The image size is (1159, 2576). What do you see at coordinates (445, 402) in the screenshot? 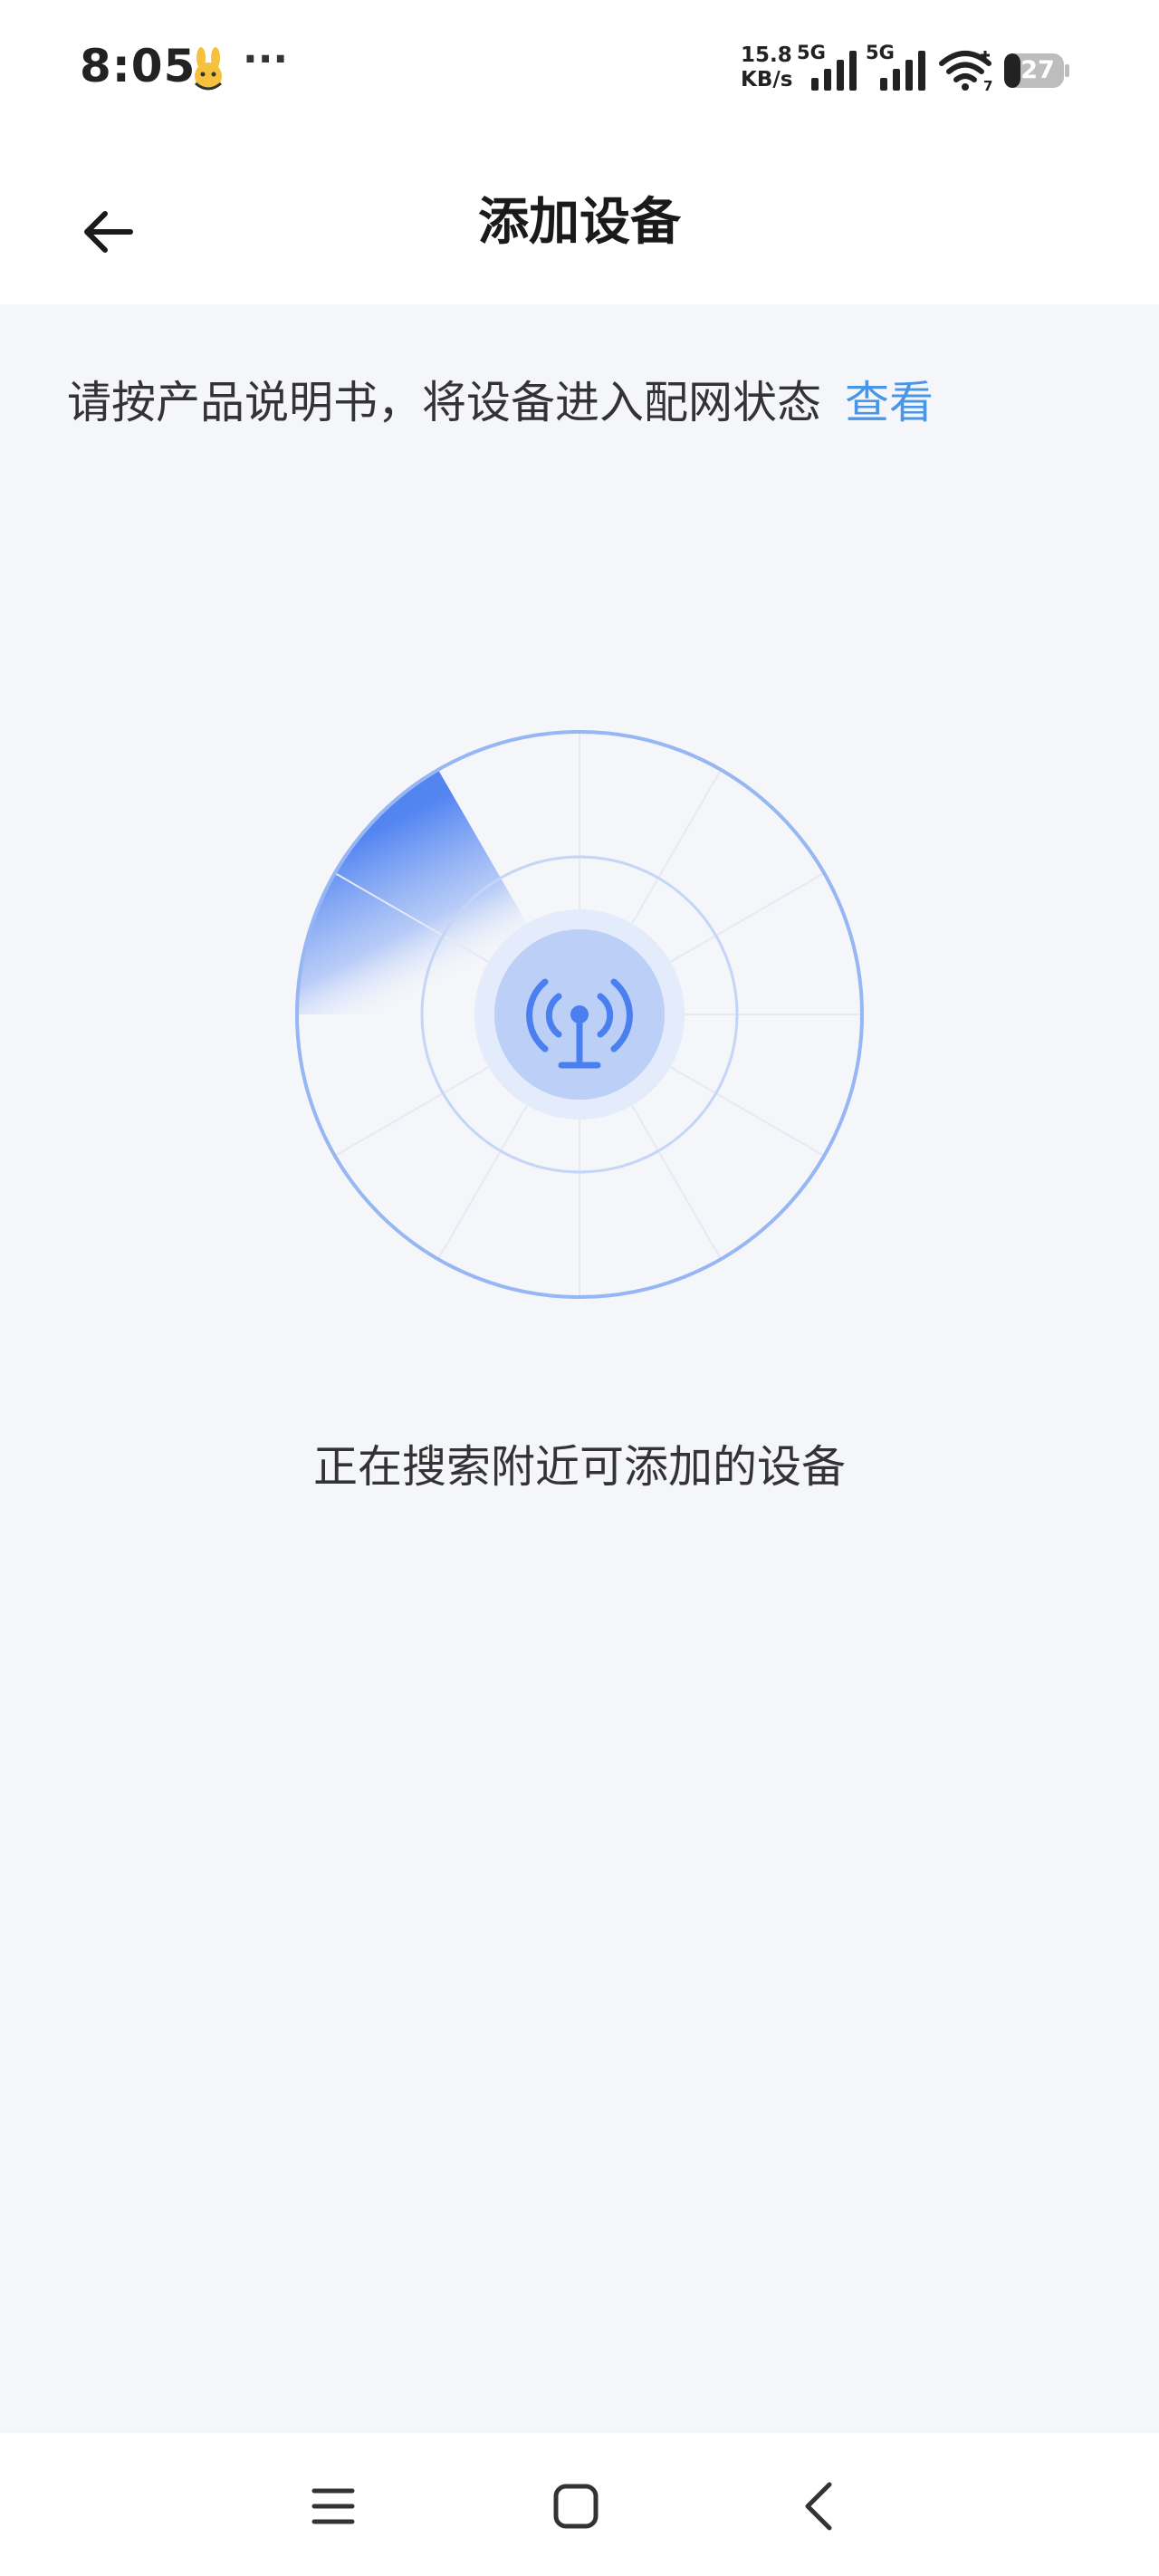
I see `instruction-text: 请按产品说明书，将设备进入配网状态` at bounding box center [445, 402].